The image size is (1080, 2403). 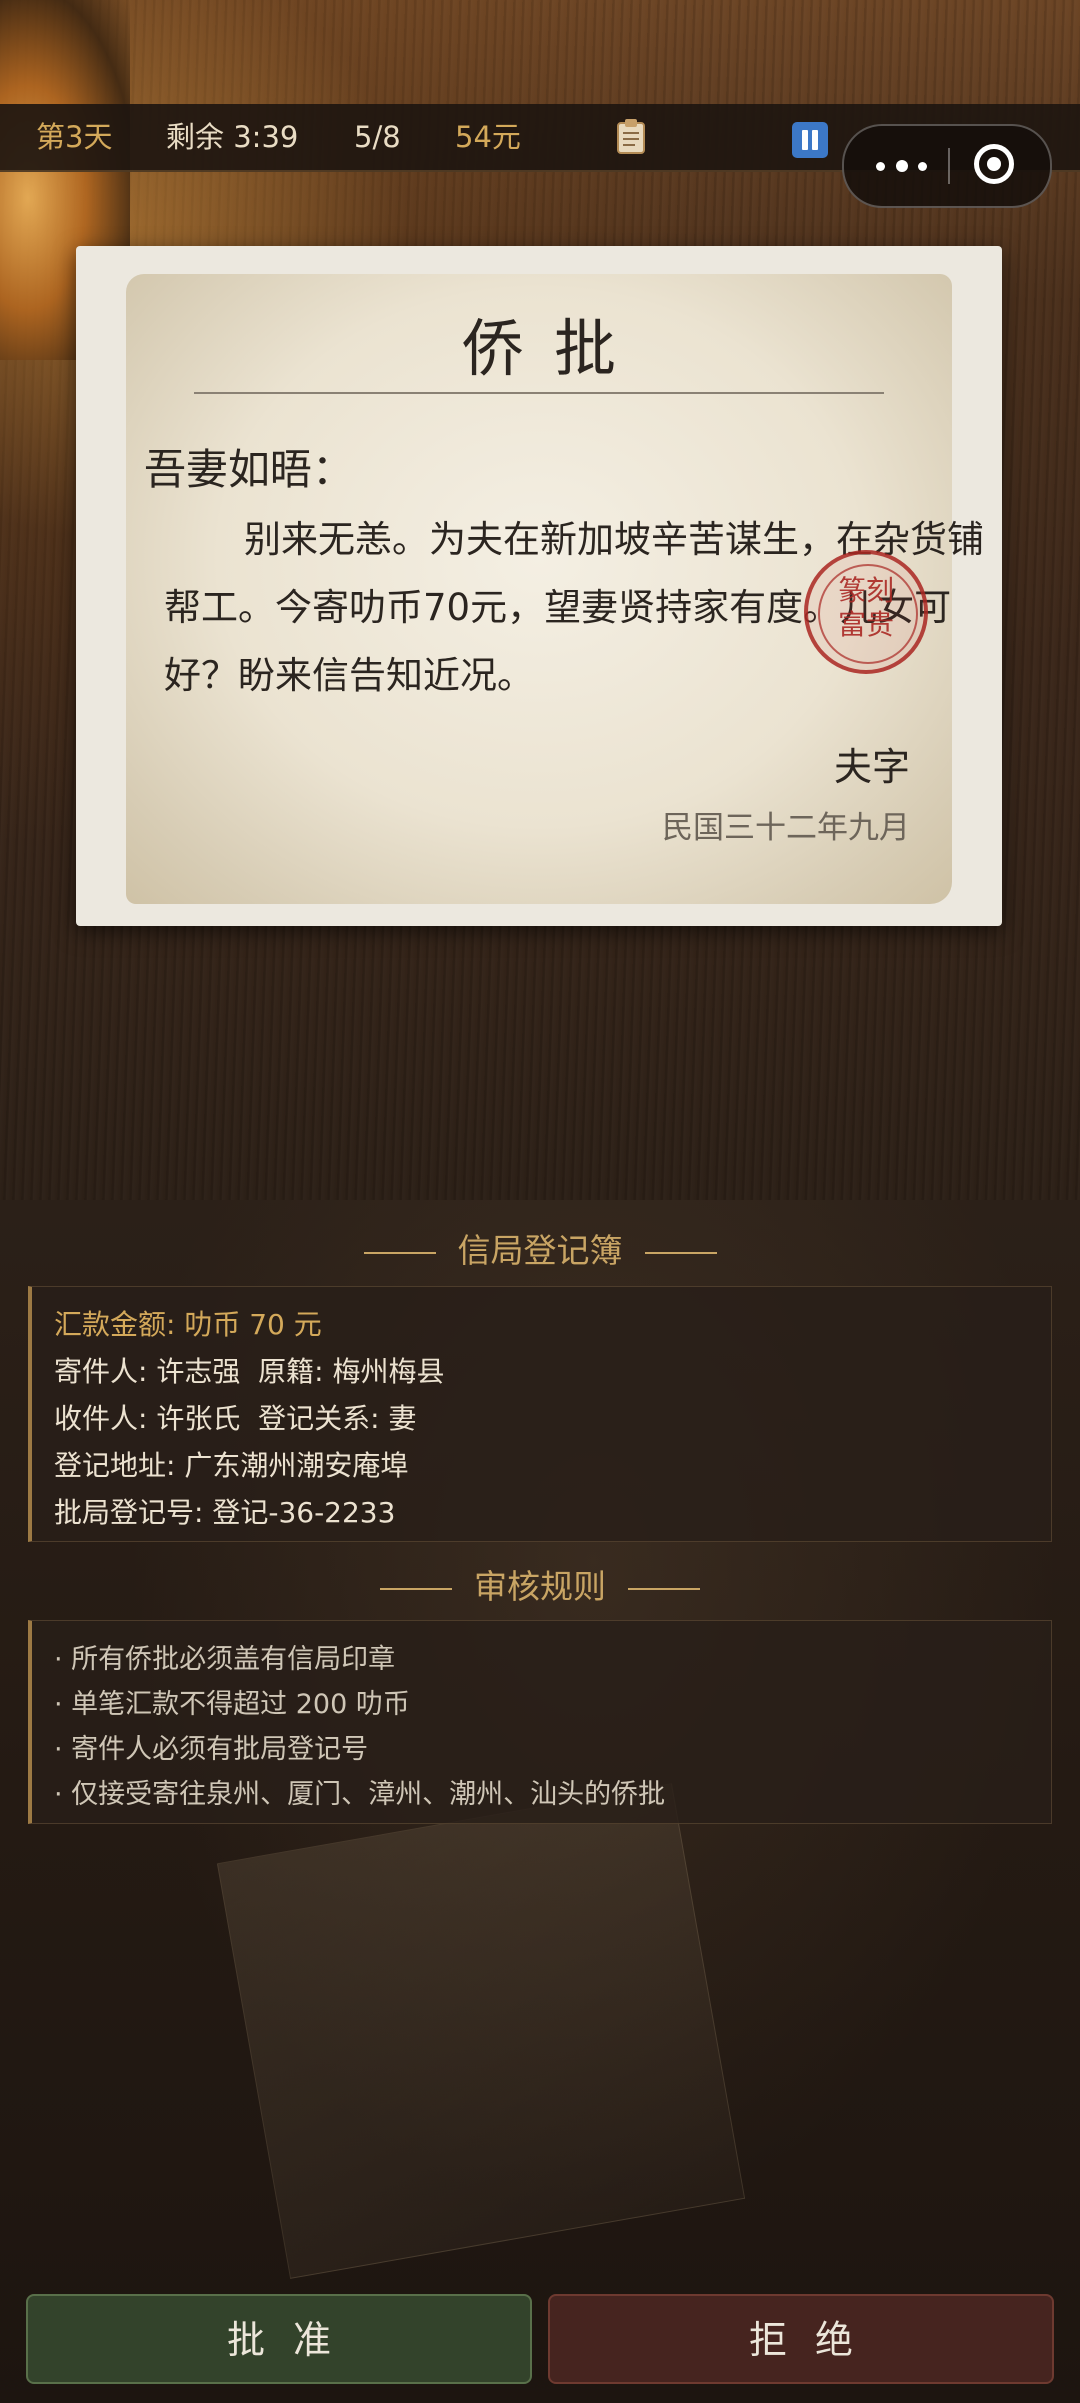 I want to click on red-seal-stamp: 篆刻富贵, so click(x=866, y=612).